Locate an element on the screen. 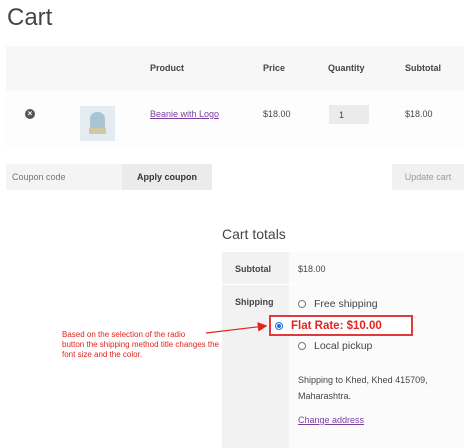 The height and width of the screenshot is (448, 474). shipping-option-label-selected: Flat Rate: $10.00 is located at coordinates (336, 325).